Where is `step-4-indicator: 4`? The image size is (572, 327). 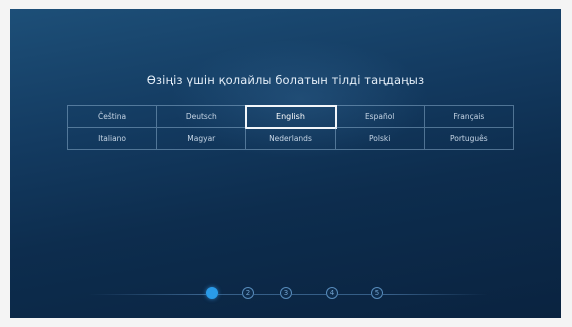
step-4-indicator: 4 is located at coordinates (332, 293).